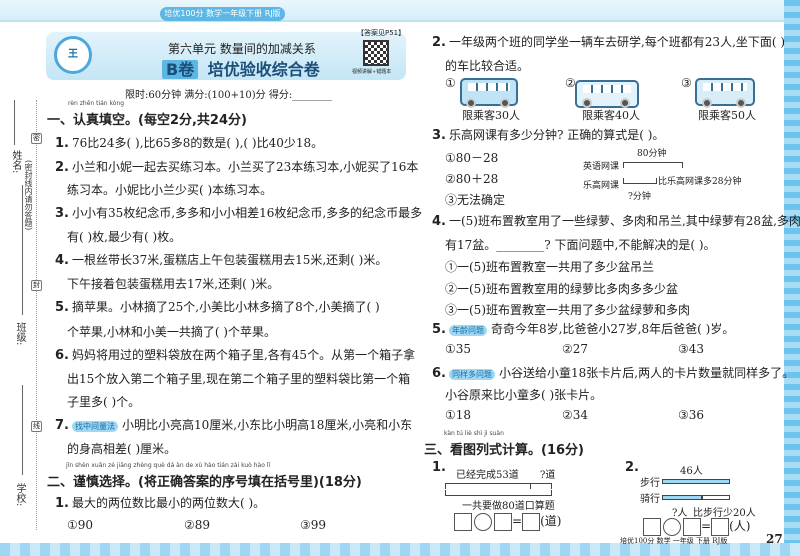 The image size is (800, 556). Describe the element at coordinates (639, 197) in the screenshot. I see `diagram-question: ?分钟` at that location.